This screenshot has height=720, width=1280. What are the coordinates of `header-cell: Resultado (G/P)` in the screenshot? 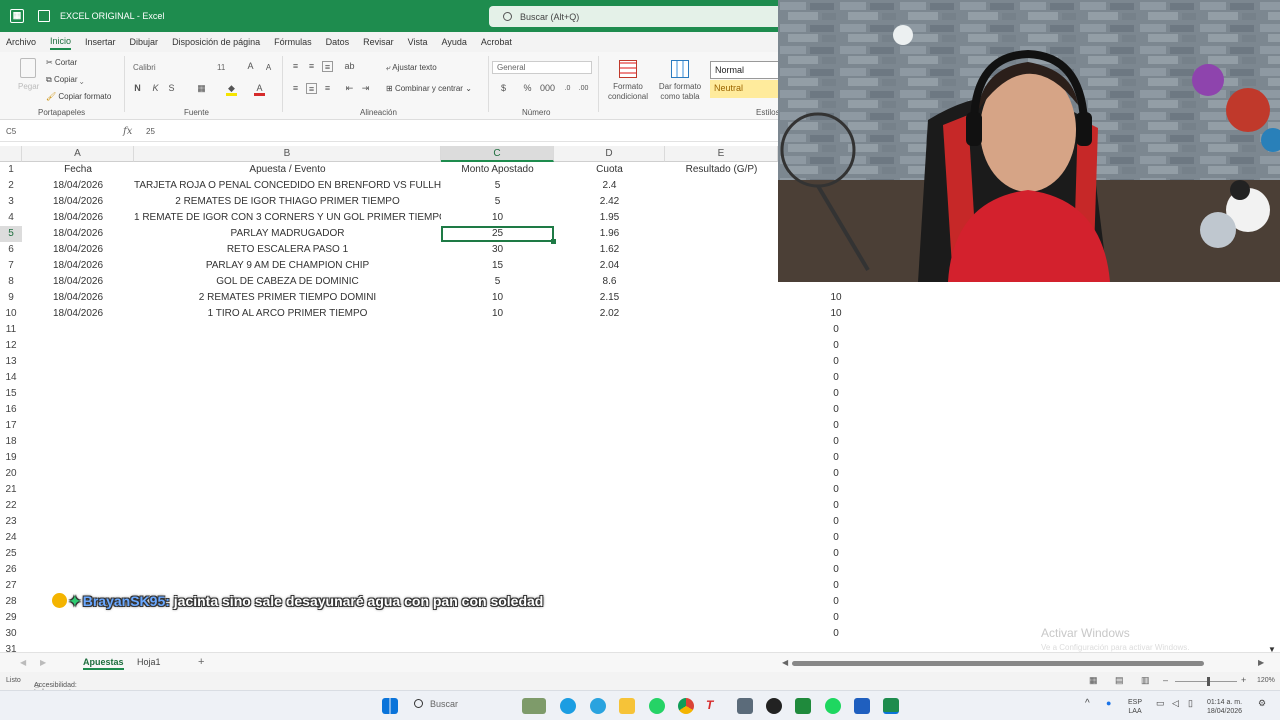 It's located at (721, 170).